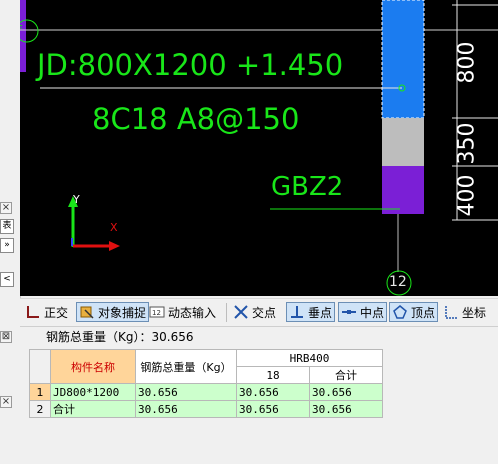  What do you see at coordinates (474, 312) in the screenshot?
I see `coordinate-label: 坐标` at bounding box center [474, 312].